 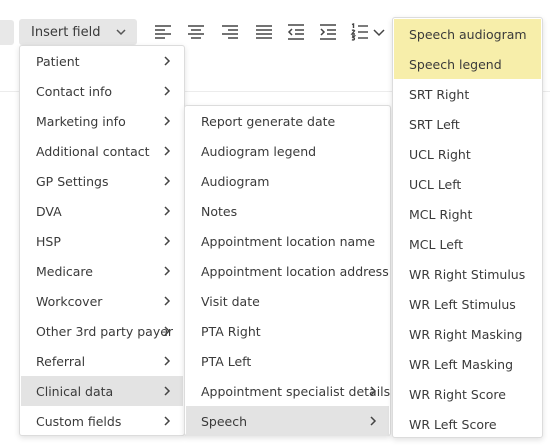 What do you see at coordinates (72, 181) in the screenshot?
I see `menu-item-label: GP Settings` at bounding box center [72, 181].